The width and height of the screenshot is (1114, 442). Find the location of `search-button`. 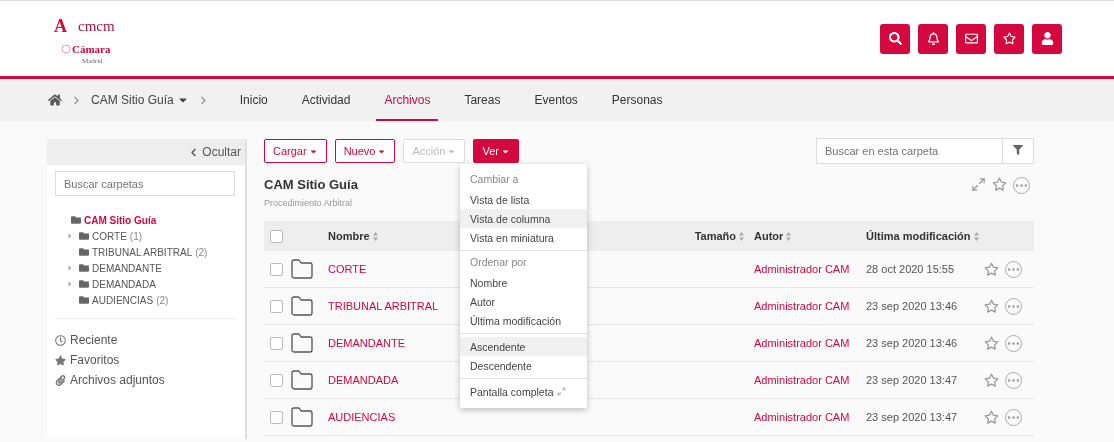

search-button is located at coordinates (895, 38).